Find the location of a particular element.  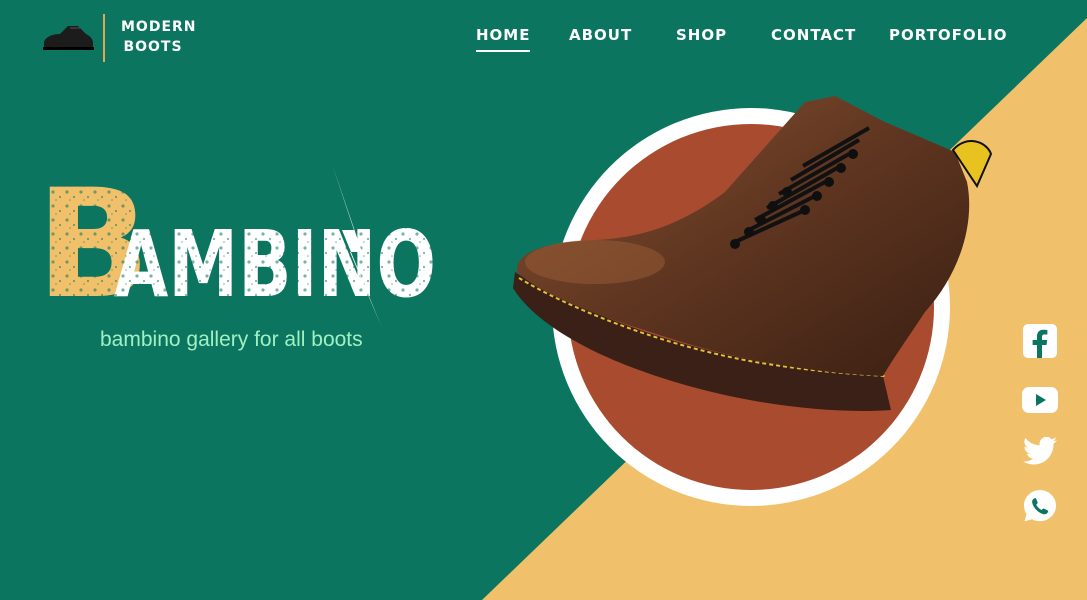

brand-line1: MODERN is located at coordinates (159, 27).